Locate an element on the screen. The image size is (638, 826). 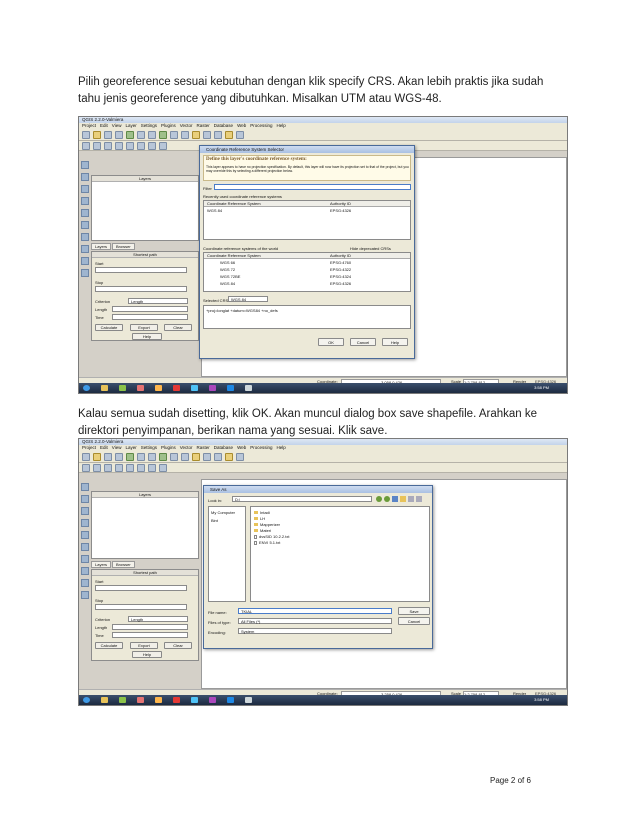
qgis-icon is located at coordinates (122, 388).